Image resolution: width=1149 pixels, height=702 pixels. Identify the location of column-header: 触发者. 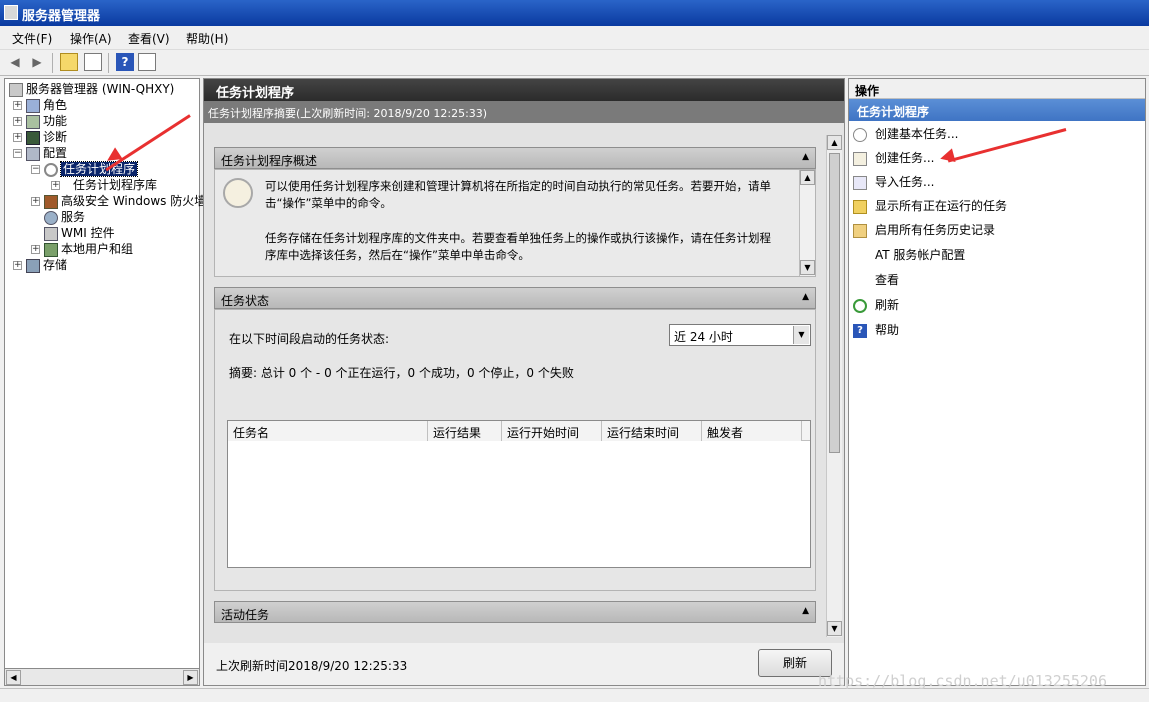
(752, 431).